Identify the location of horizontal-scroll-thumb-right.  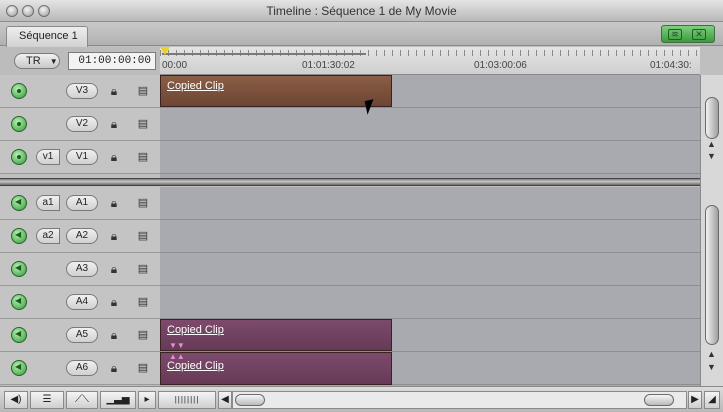
(659, 400).